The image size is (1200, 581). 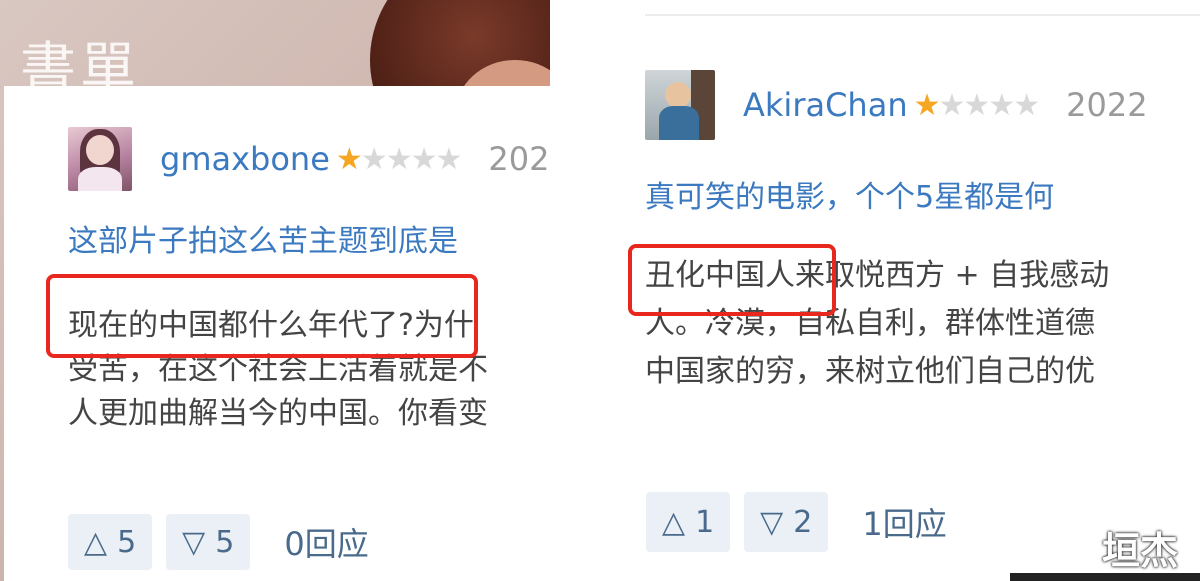 I want to click on downvote-count: 2, so click(x=803, y=522).